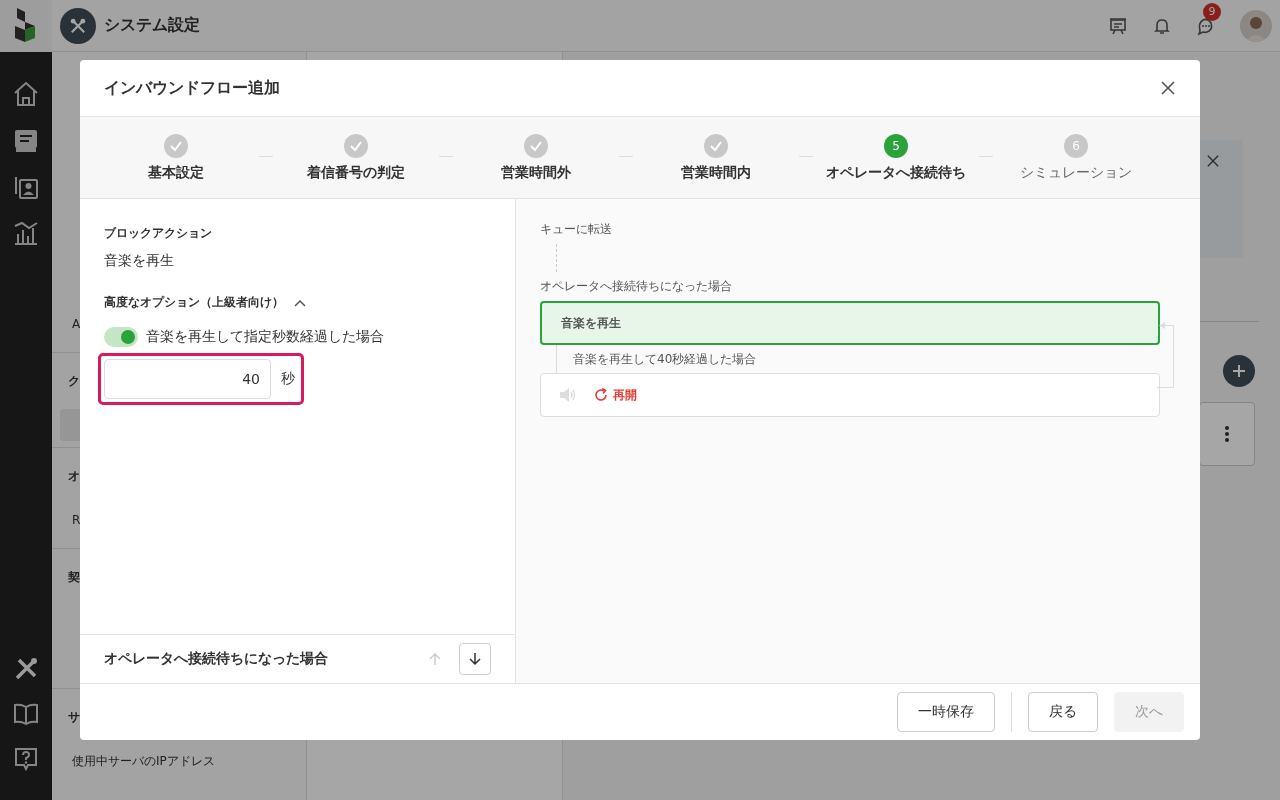  I want to click on flow-block: 音楽を再生, so click(850, 323).